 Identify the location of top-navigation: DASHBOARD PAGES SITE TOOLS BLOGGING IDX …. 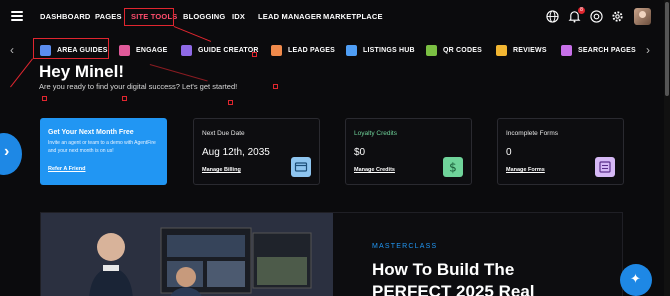
(332, 17).